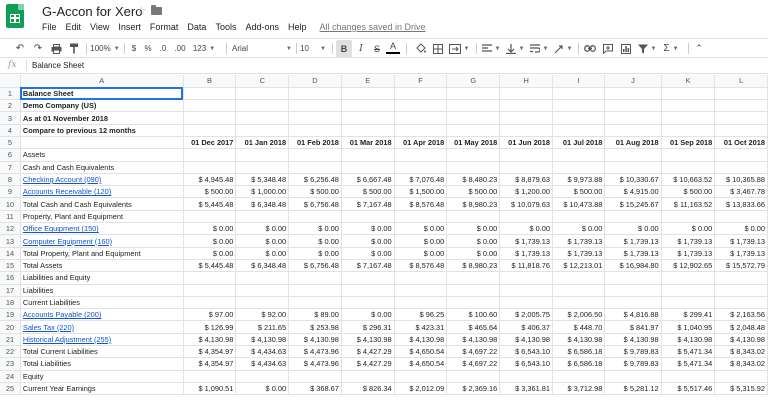 The image size is (768, 400). Describe the element at coordinates (315, 364) in the screenshot. I see `cell-d23: $ 4,473.96` at that location.